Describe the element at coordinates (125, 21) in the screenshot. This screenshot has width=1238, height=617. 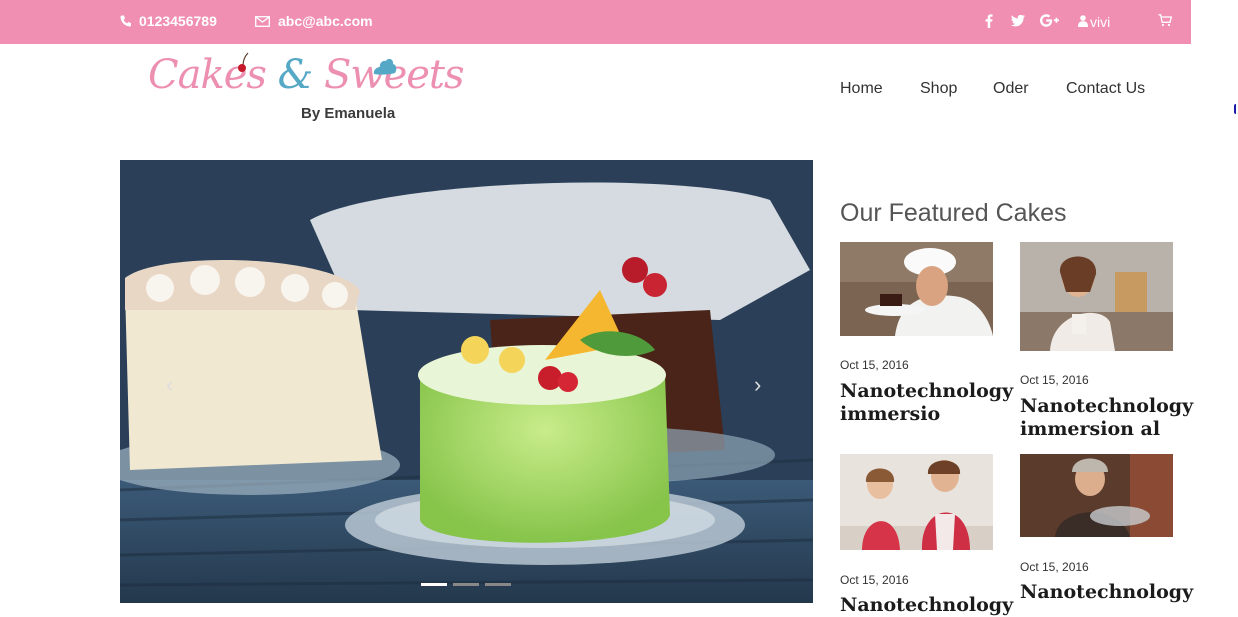
I see `phone-icon` at that location.